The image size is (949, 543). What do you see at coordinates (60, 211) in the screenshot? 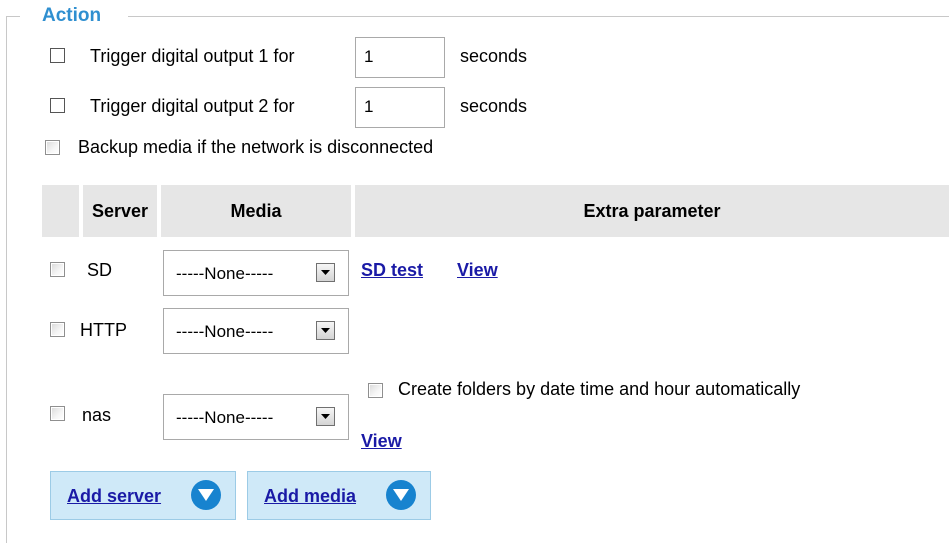
I see `table-header-select-column` at bounding box center [60, 211].